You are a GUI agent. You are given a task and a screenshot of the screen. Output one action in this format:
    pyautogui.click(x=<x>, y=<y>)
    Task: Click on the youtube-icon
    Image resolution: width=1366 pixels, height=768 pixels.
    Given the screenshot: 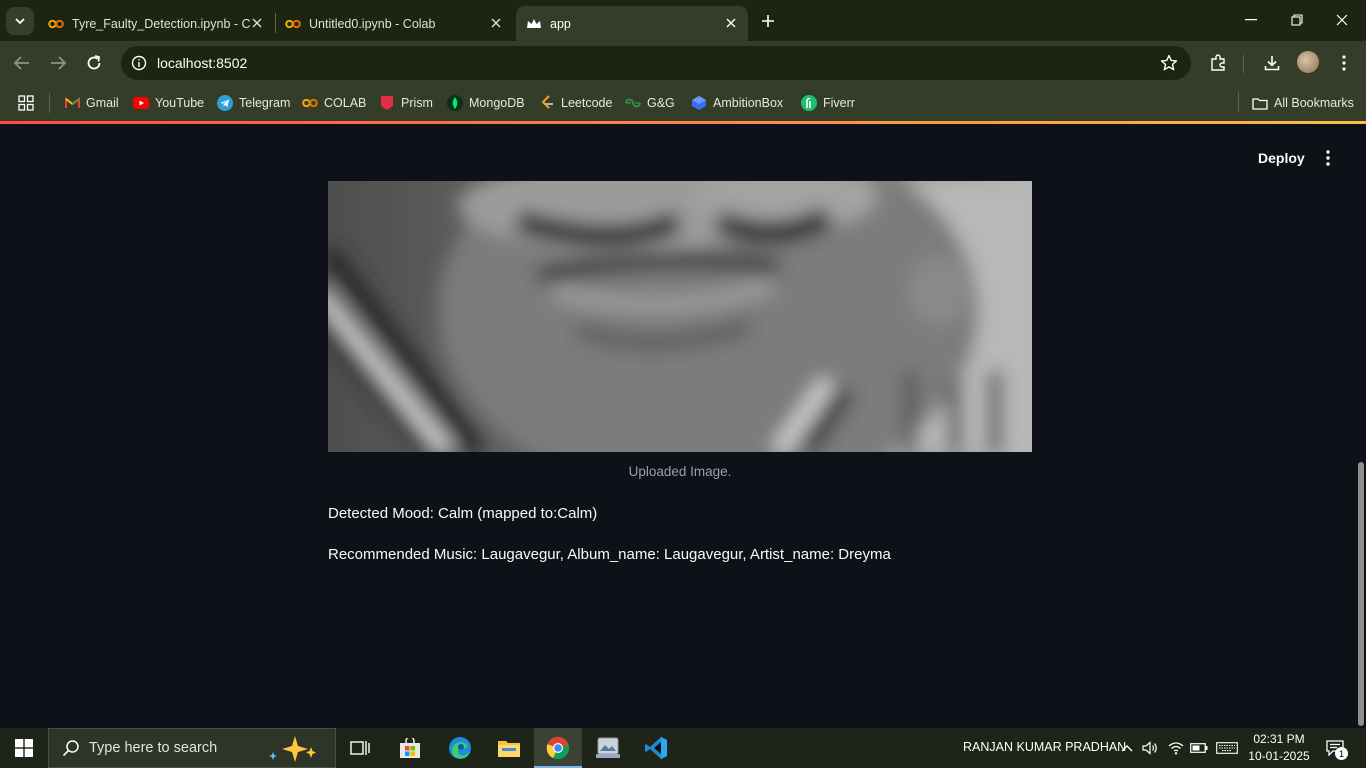 What is the action you would take?
    pyautogui.click(x=141, y=103)
    